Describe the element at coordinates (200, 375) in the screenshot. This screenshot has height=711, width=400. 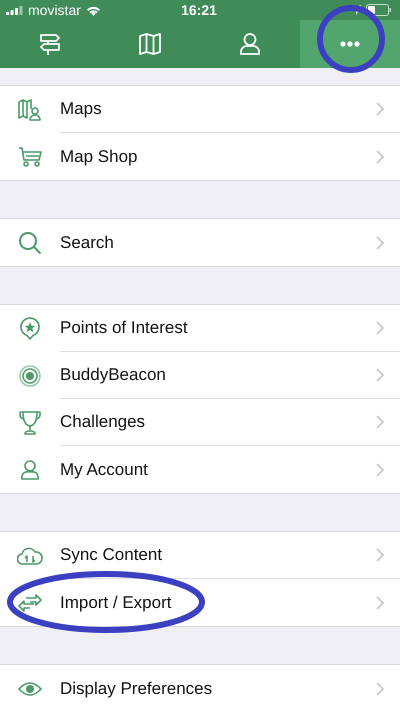
I see `menu-item: BuddyBeacon` at that location.